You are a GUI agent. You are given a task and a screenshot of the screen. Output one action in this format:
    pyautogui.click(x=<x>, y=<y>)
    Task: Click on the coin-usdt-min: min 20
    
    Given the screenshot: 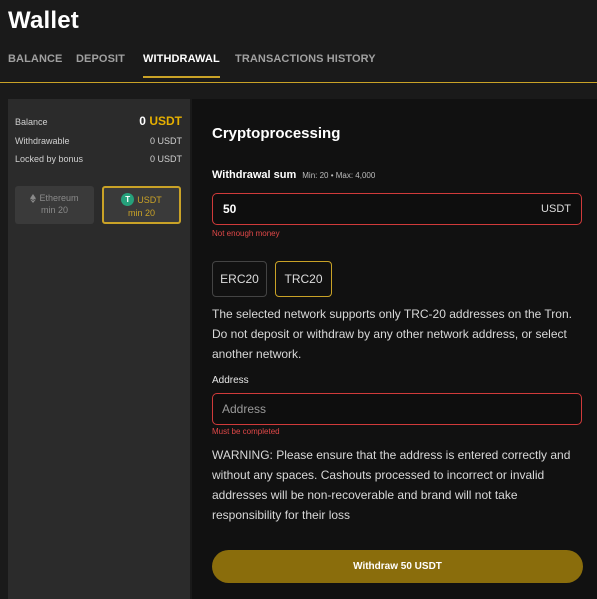 What is the action you would take?
    pyautogui.click(x=141, y=213)
    